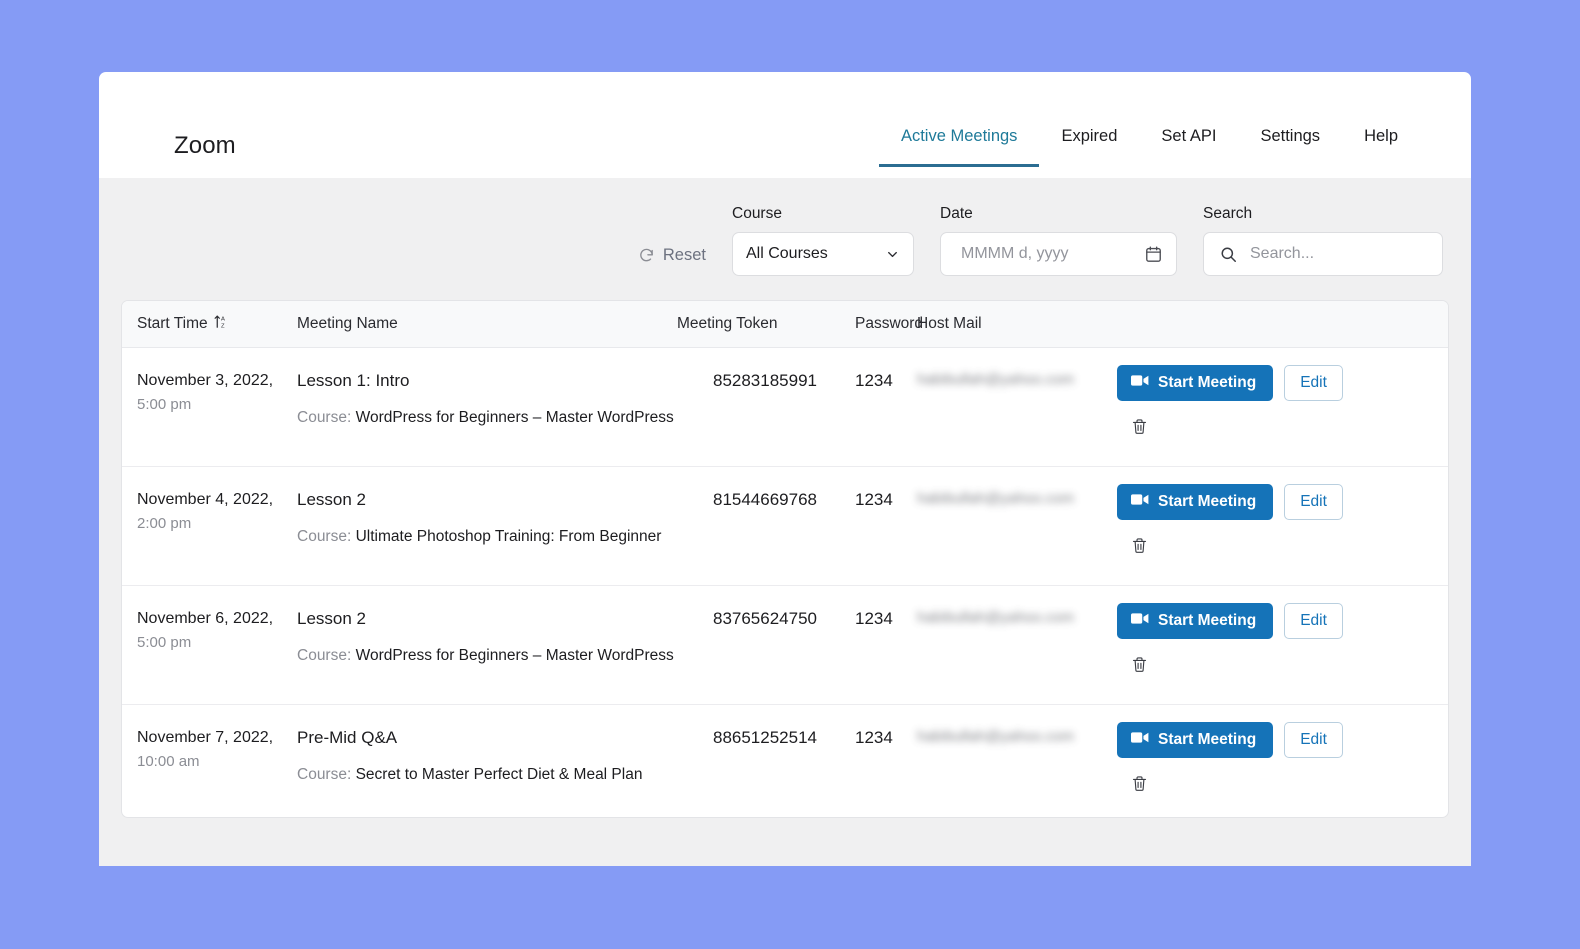 This screenshot has height=949, width=1580. Describe the element at coordinates (217, 749) in the screenshot. I see `cell-start-time: November 7, 2022, 10:00 am` at that location.